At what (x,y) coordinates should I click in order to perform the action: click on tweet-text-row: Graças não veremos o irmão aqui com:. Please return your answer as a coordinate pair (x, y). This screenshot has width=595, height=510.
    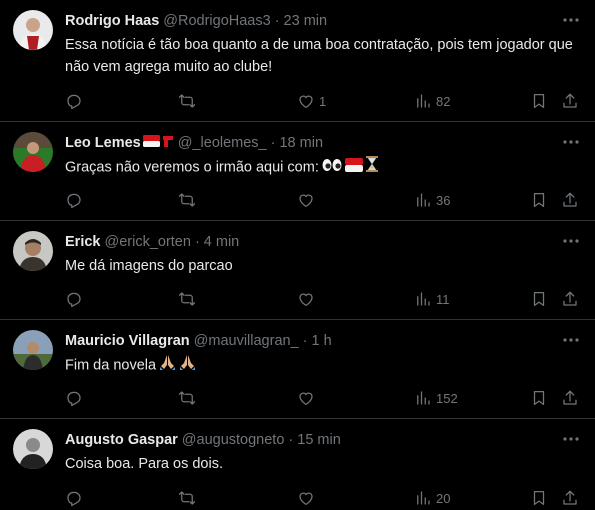
    Looking at the image, I should click on (322, 167).